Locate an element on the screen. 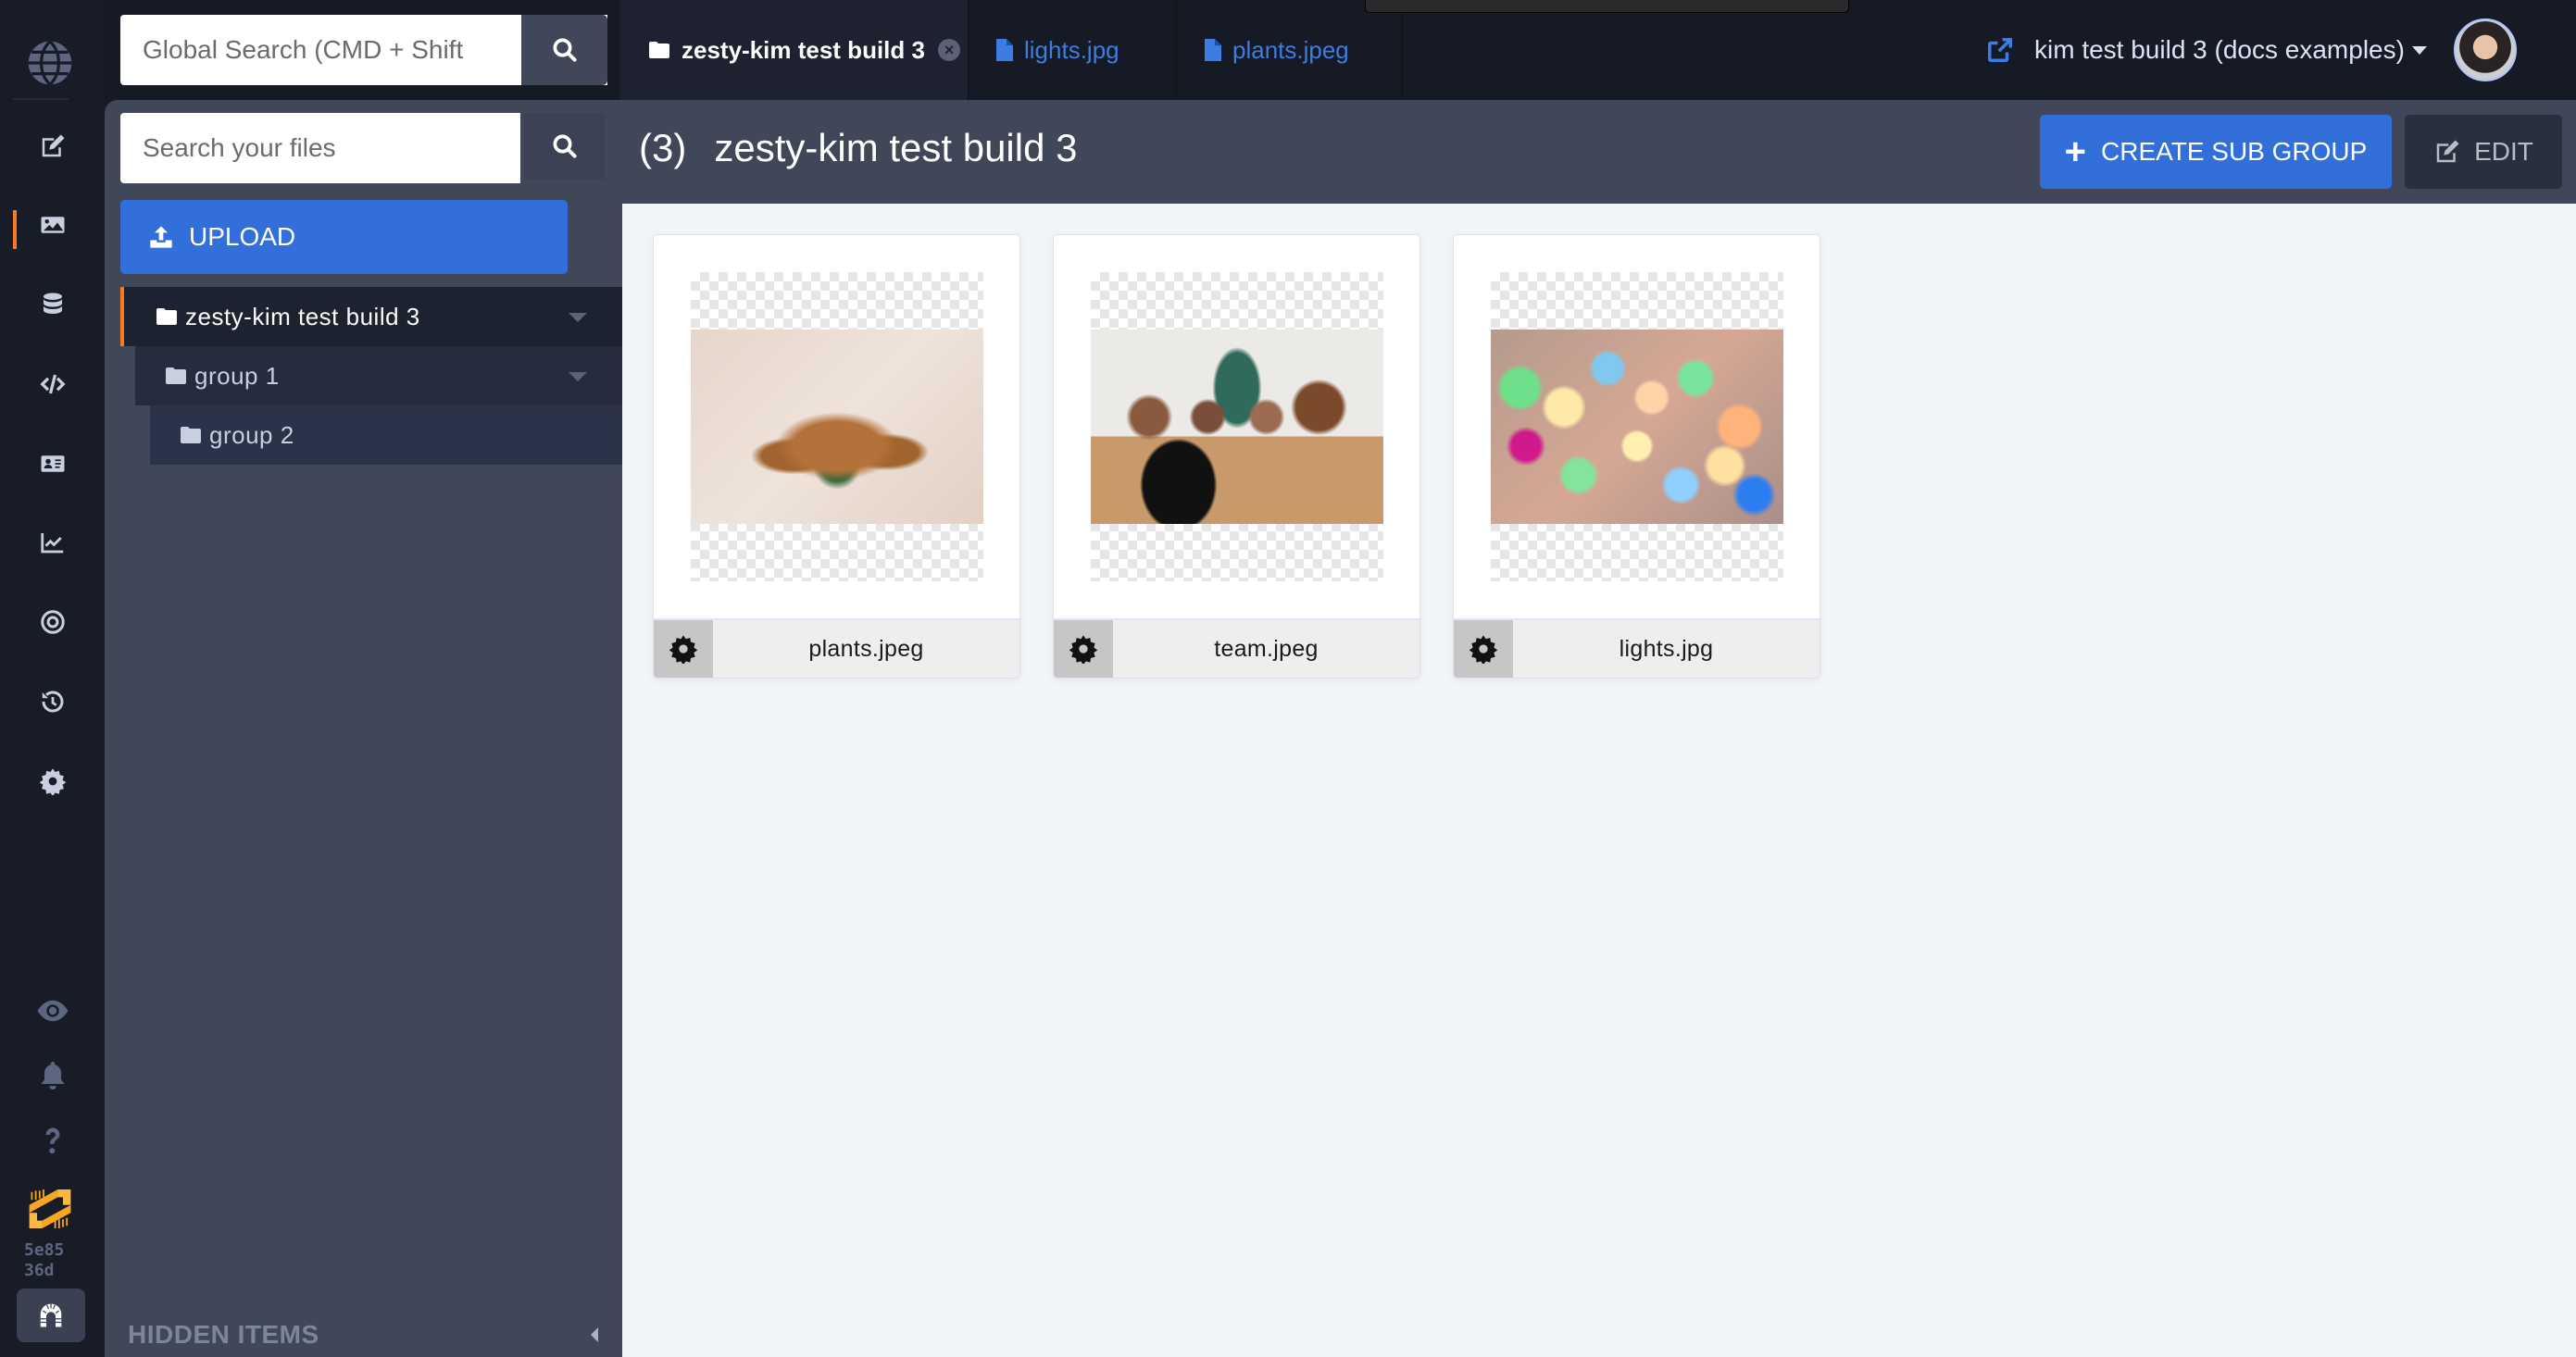 The width and height of the screenshot is (2576, 1357). edit-label: EDIT is located at coordinates (2503, 151).